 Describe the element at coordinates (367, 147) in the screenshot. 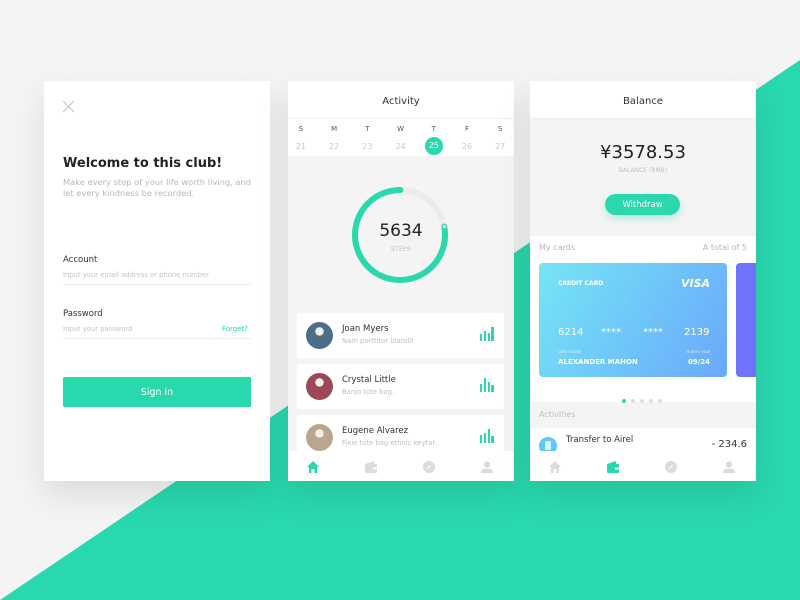

I see `date: 23` at that location.